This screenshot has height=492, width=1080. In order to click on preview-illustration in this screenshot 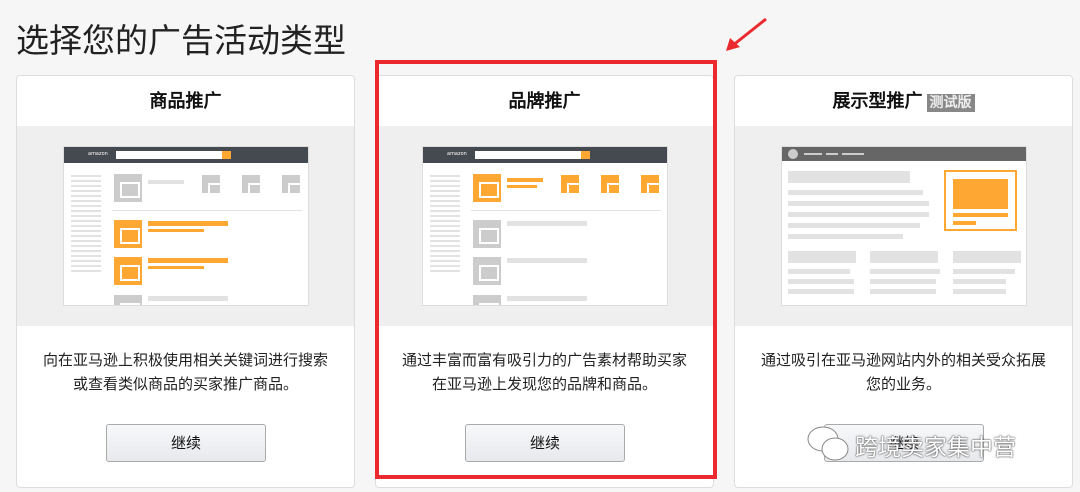, I will do `click(903, 226)`.